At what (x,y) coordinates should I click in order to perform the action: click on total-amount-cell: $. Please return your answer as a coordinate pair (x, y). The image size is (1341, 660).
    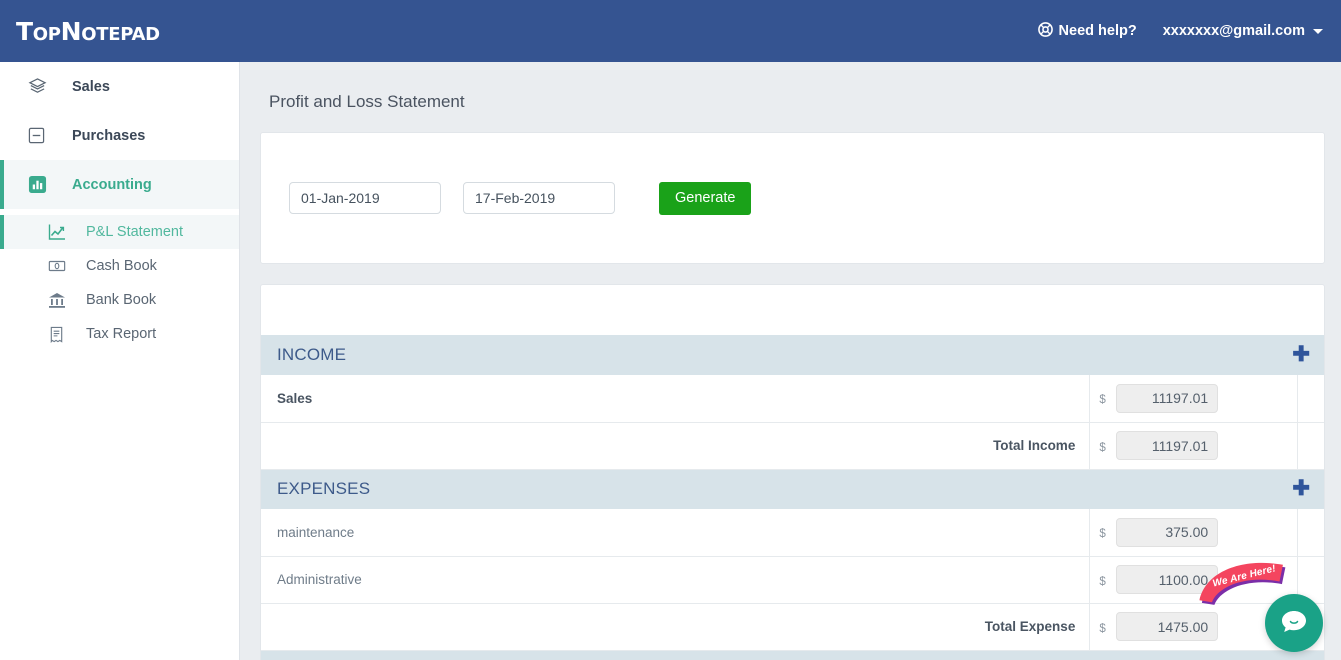
    Looking at the image, I should click on (1193, 446).